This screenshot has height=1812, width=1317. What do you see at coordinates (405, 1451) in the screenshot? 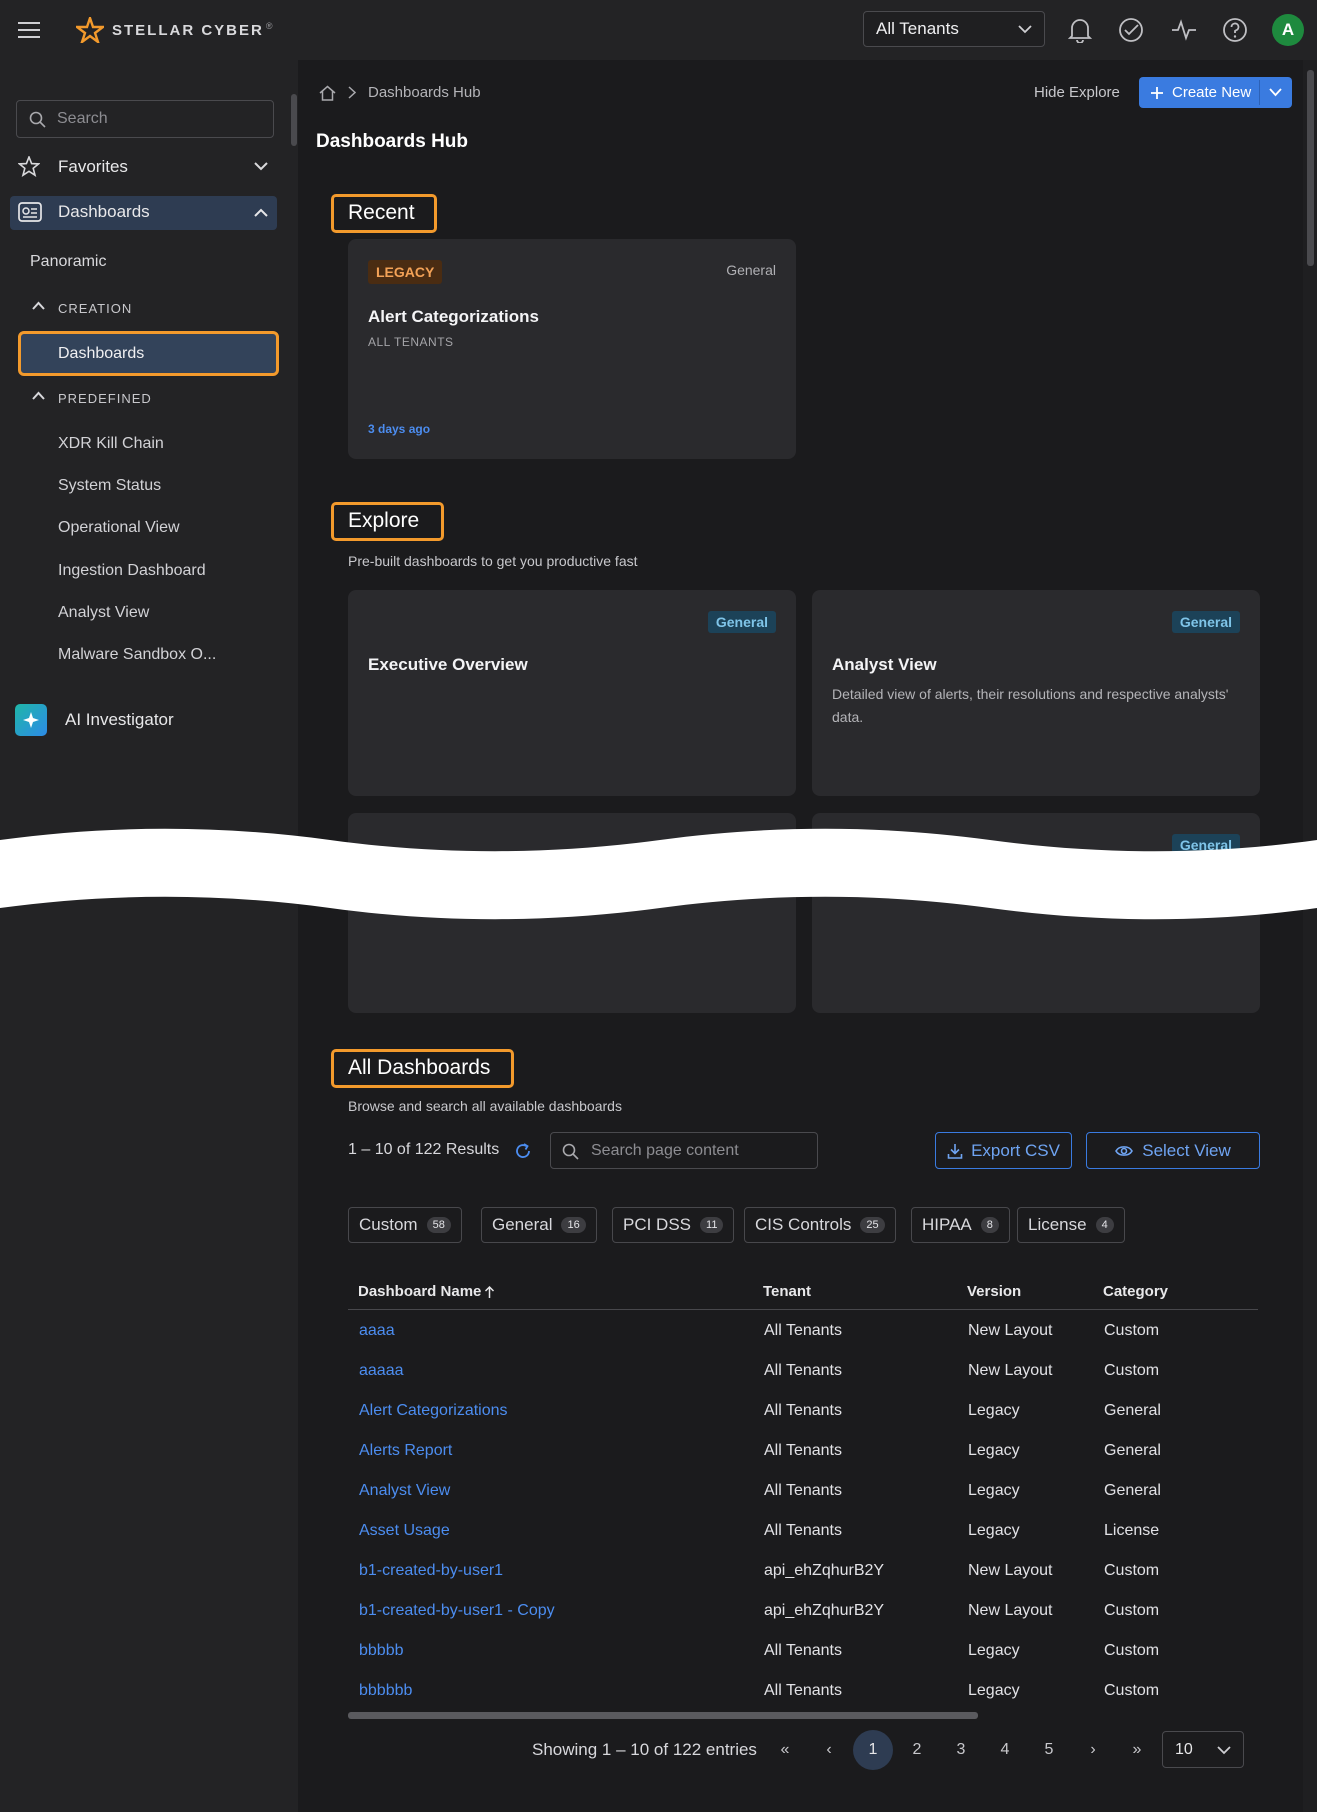
I see `dashboard-name-link: Alerts Report` at bounding box center [405, 1451].